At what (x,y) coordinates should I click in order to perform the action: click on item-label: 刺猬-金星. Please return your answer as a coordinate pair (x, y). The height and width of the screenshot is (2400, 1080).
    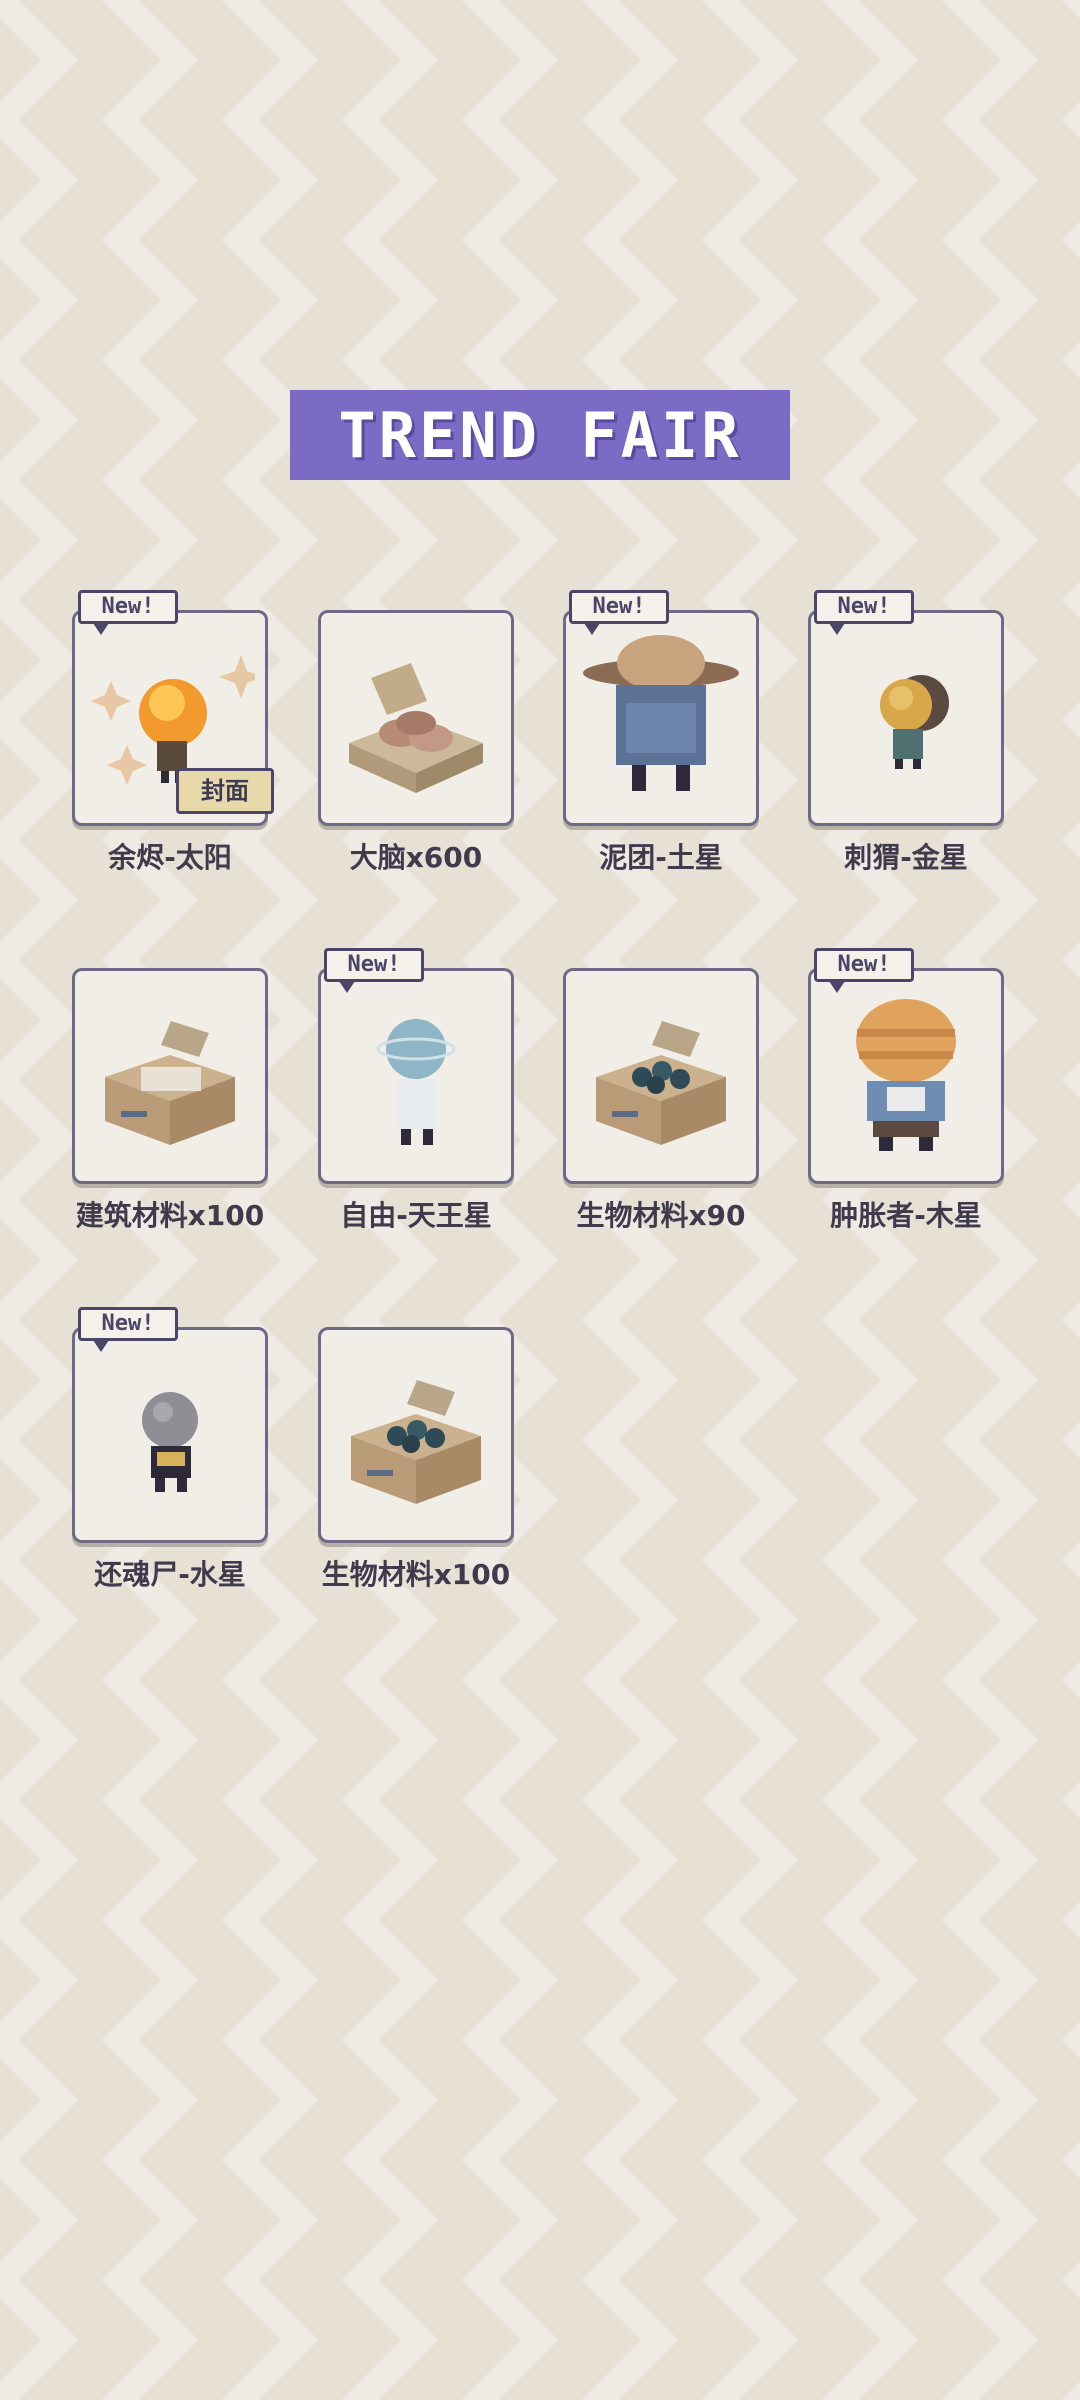
    Looking at the image, I should click on (906, 857).